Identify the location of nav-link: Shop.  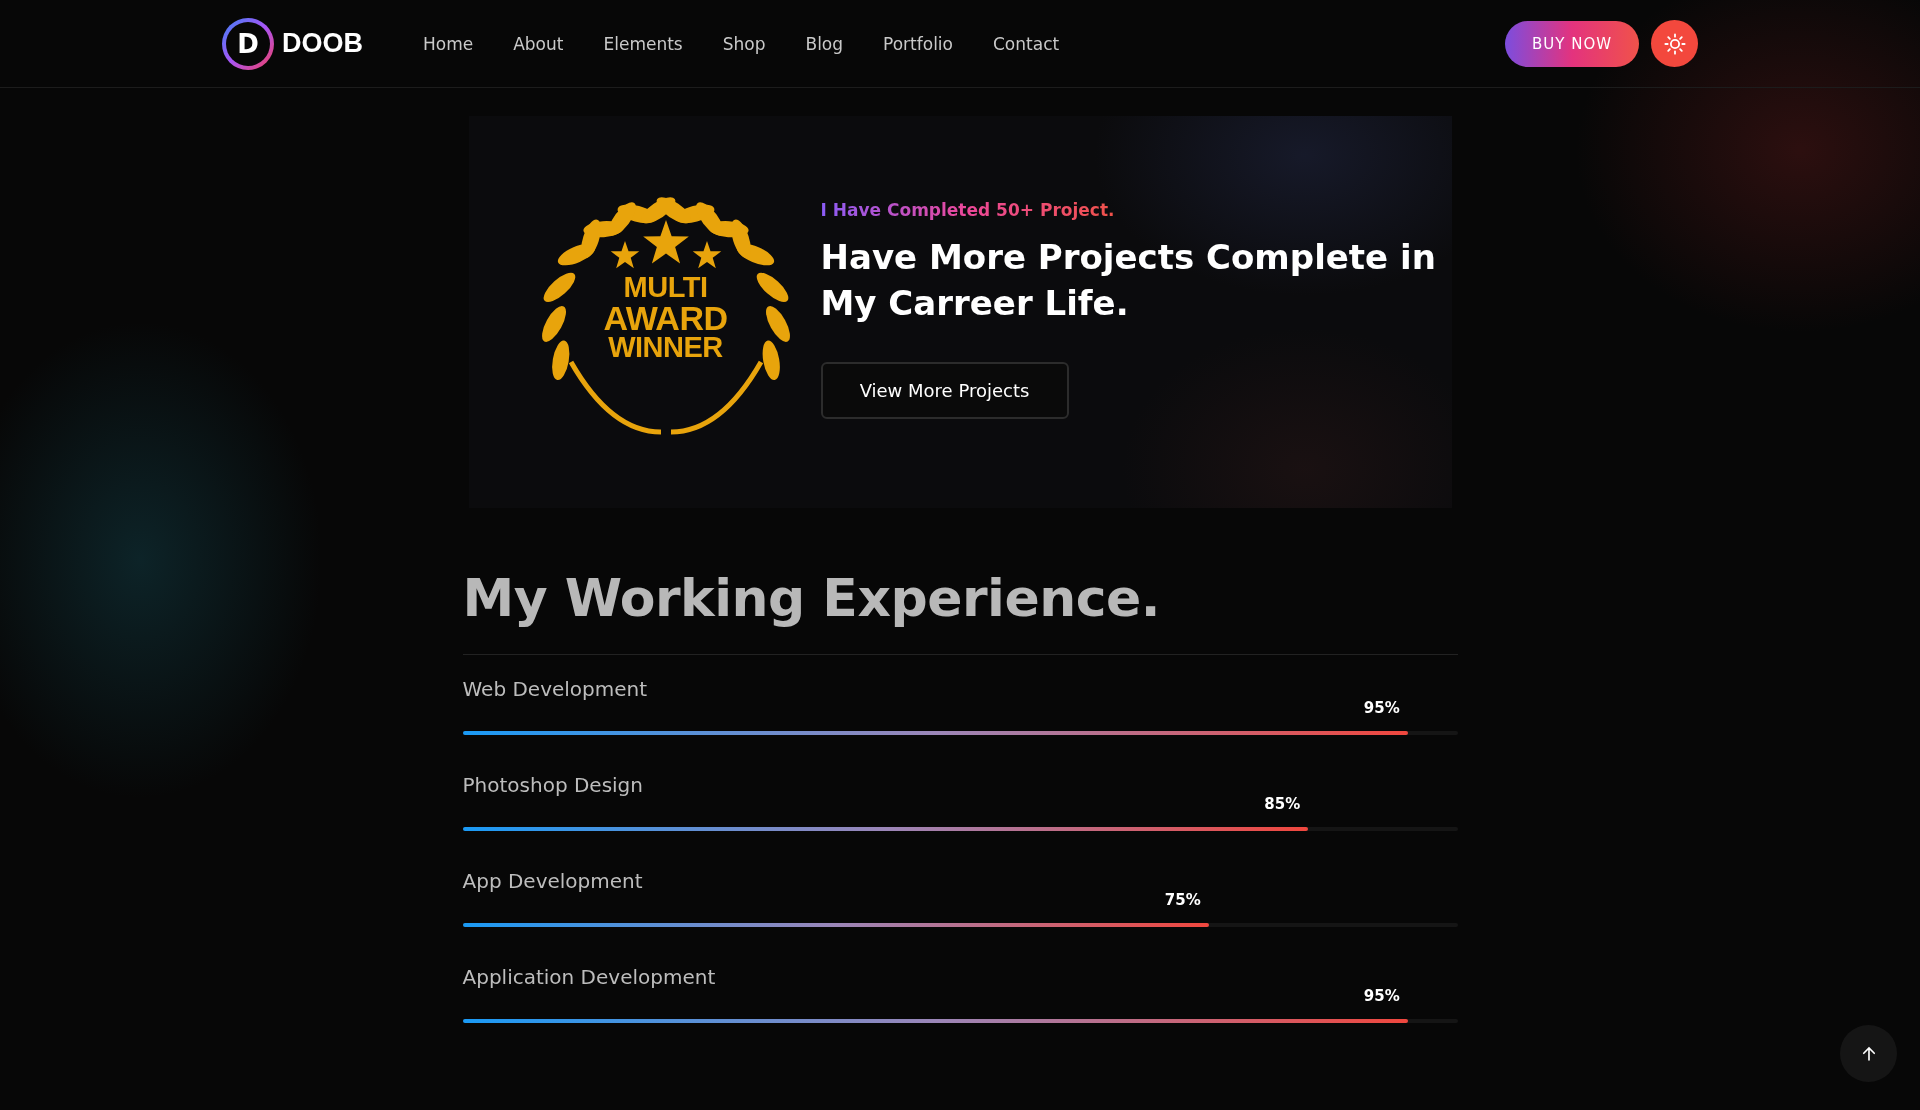
(744, 43).